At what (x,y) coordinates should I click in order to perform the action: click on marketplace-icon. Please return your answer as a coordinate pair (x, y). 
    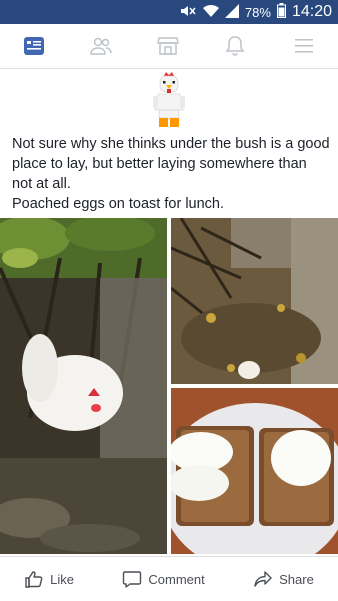
    Looking at the image, I should click on (168, 46).